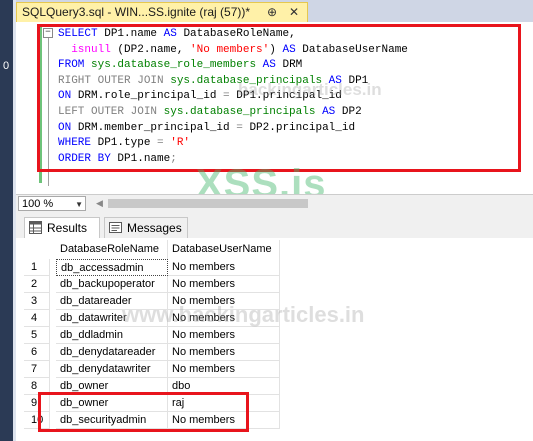 This screenshot has height=441, width=533. Describe the element at coordinates (274, 226) in the screenshot. I see `results-tab-bar: Results Messages` at that location.